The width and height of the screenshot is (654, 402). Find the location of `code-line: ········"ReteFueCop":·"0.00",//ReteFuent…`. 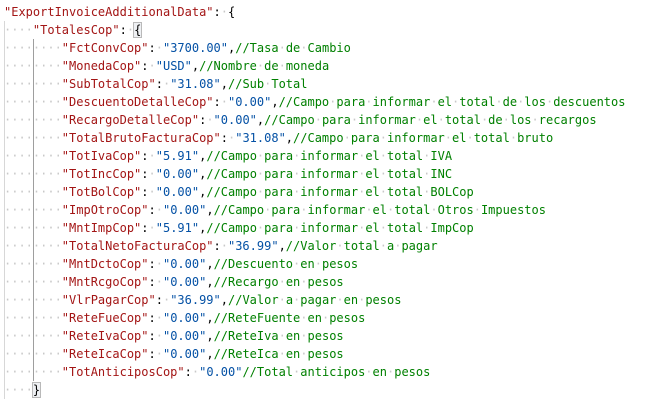

code-line: ········"ReteFueCop":·"0.00",//ReteFuent… is located at coordinates (329, 318).